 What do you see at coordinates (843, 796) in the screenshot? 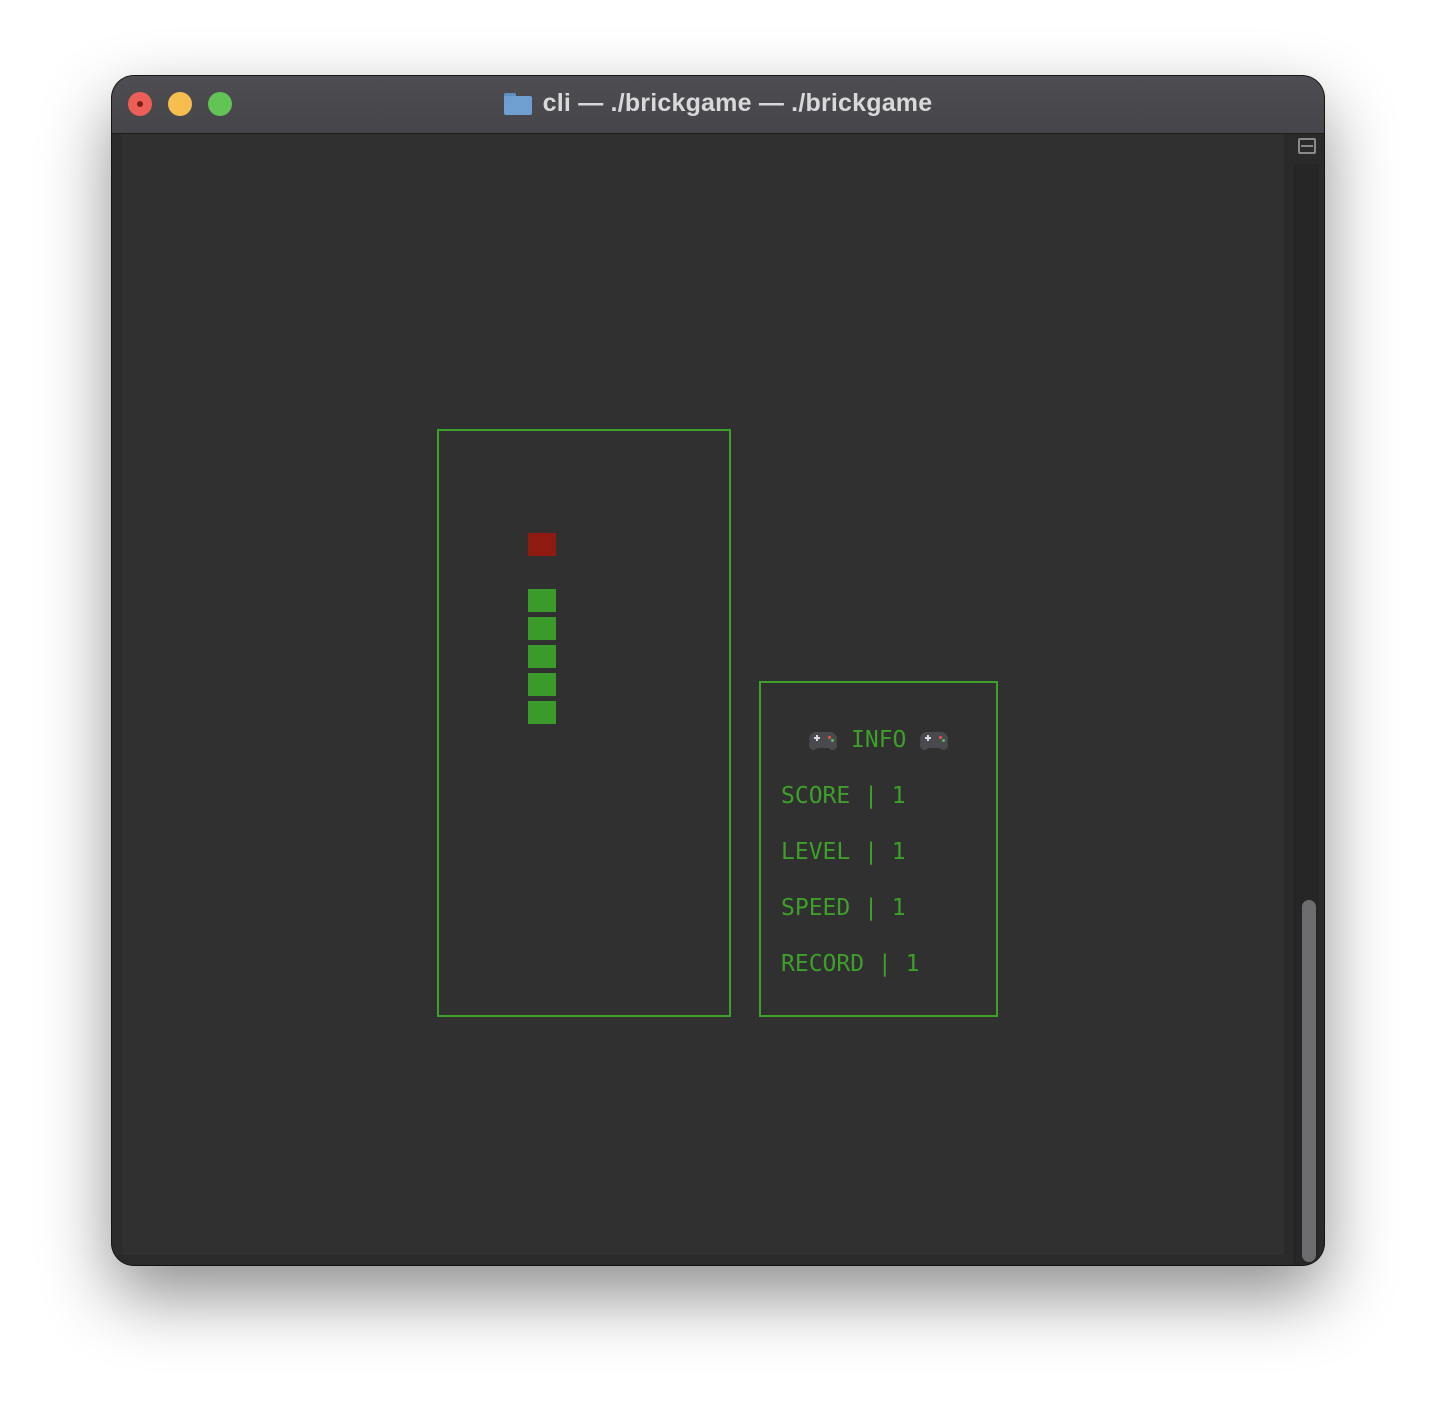
I see `score-line: SCORE | 1` at bounding box center [843, 796].